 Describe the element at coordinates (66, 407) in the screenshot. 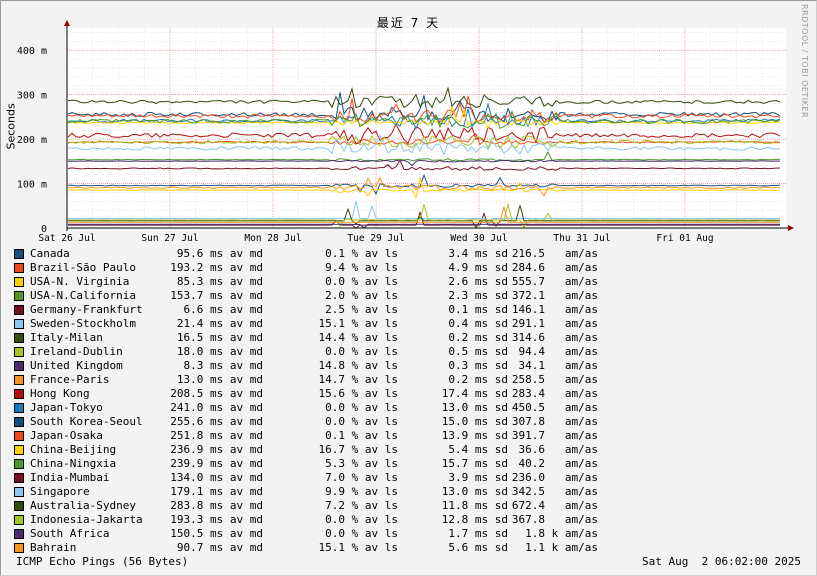

I see `legend-series-name: Japan-Tokyo` at that location.